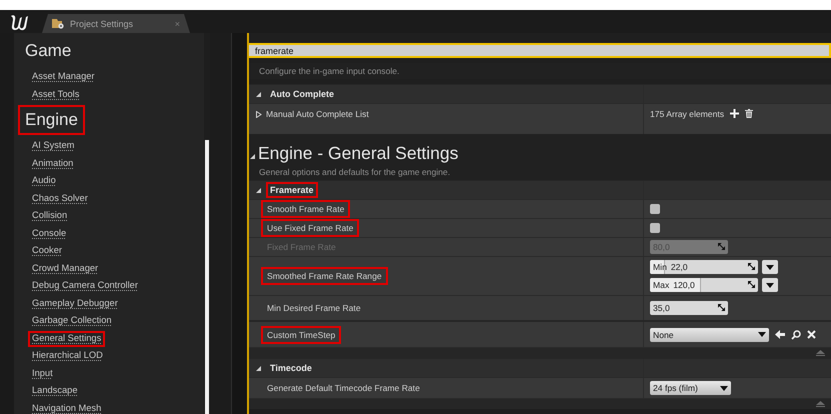  What do you see at coordinates (67, 356) in the screenshot?
I see `settings-link: Hierarchical LOD` at bounding box center [67, 356].